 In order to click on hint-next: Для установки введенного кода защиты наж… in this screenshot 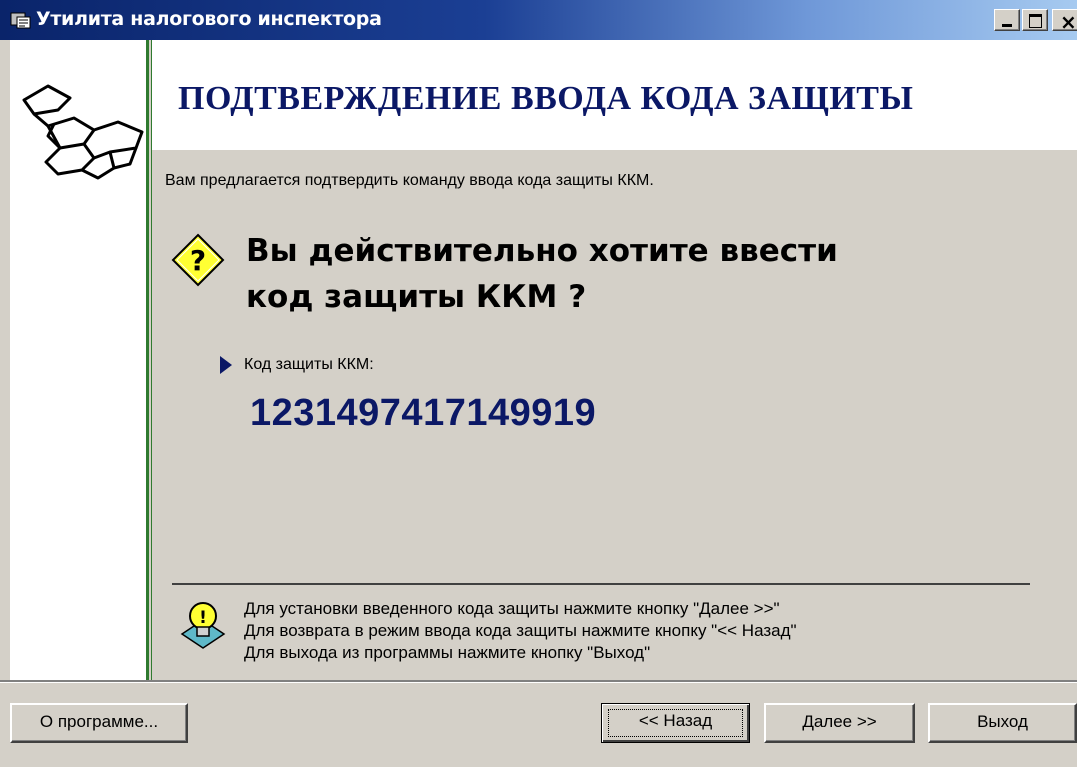, I will do `click(512, 608)`.